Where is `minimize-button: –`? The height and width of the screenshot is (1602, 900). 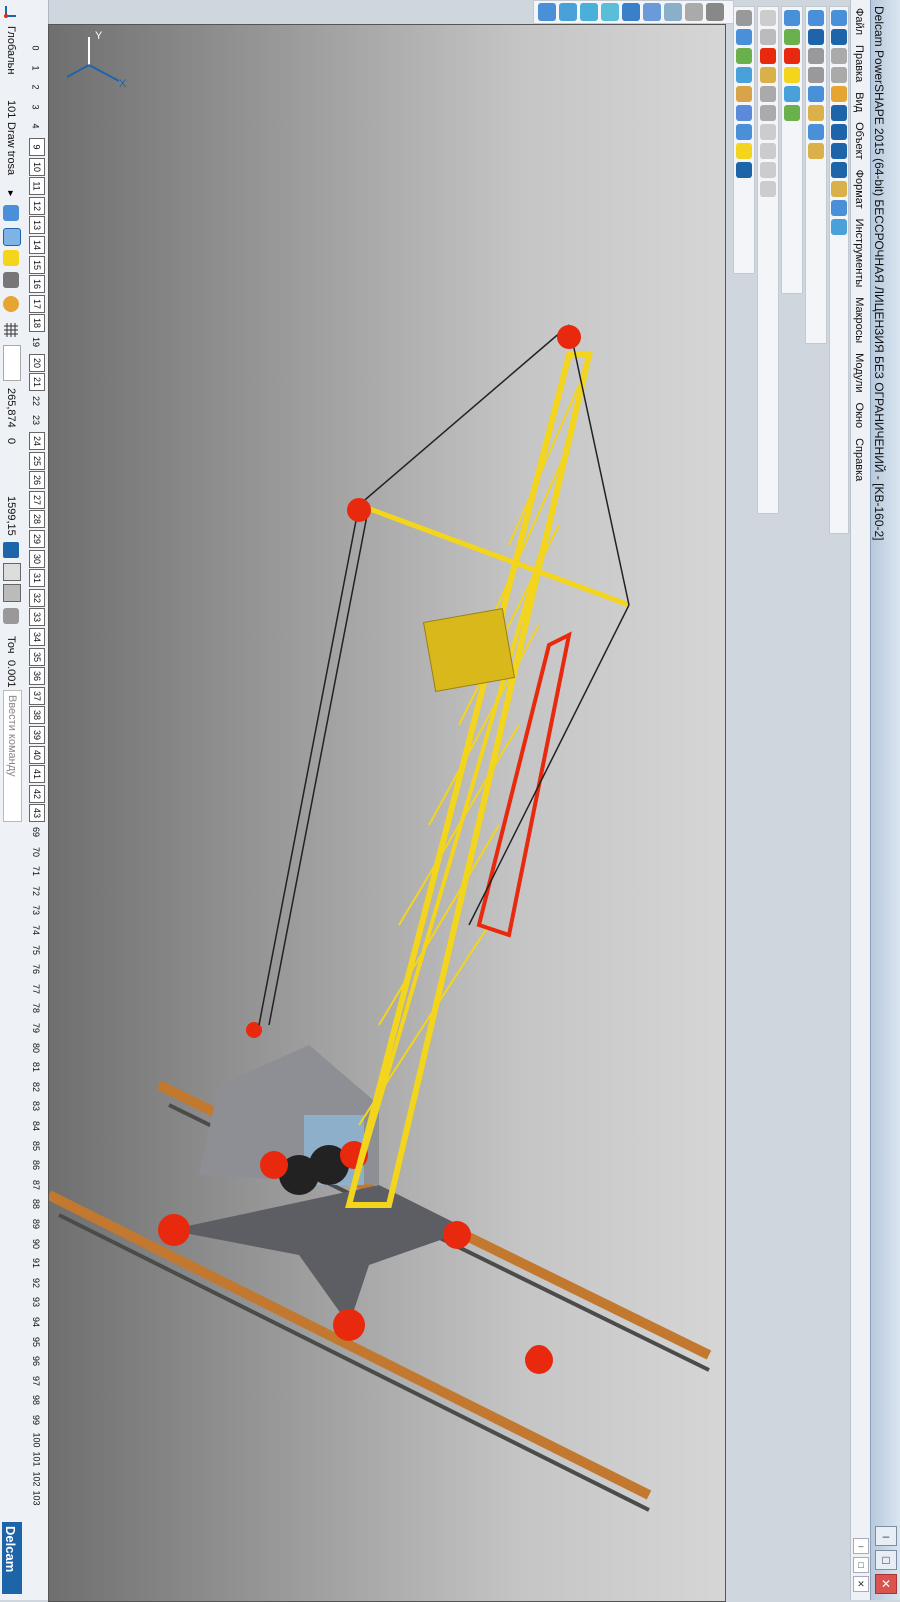
minimize-button: – is located at coordinates (886, 1536).